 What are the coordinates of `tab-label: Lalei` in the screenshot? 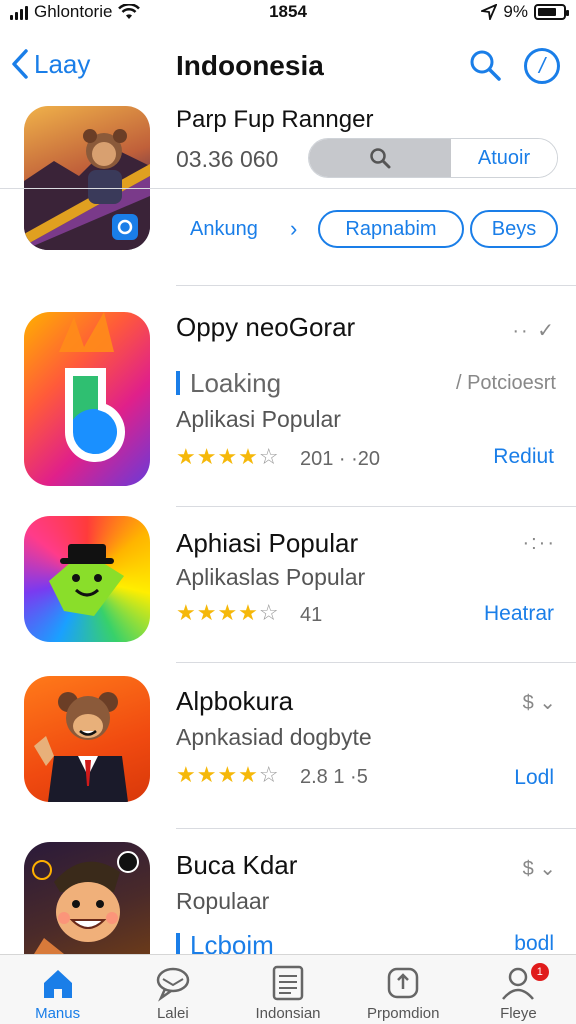 It's located at (172, 1013).